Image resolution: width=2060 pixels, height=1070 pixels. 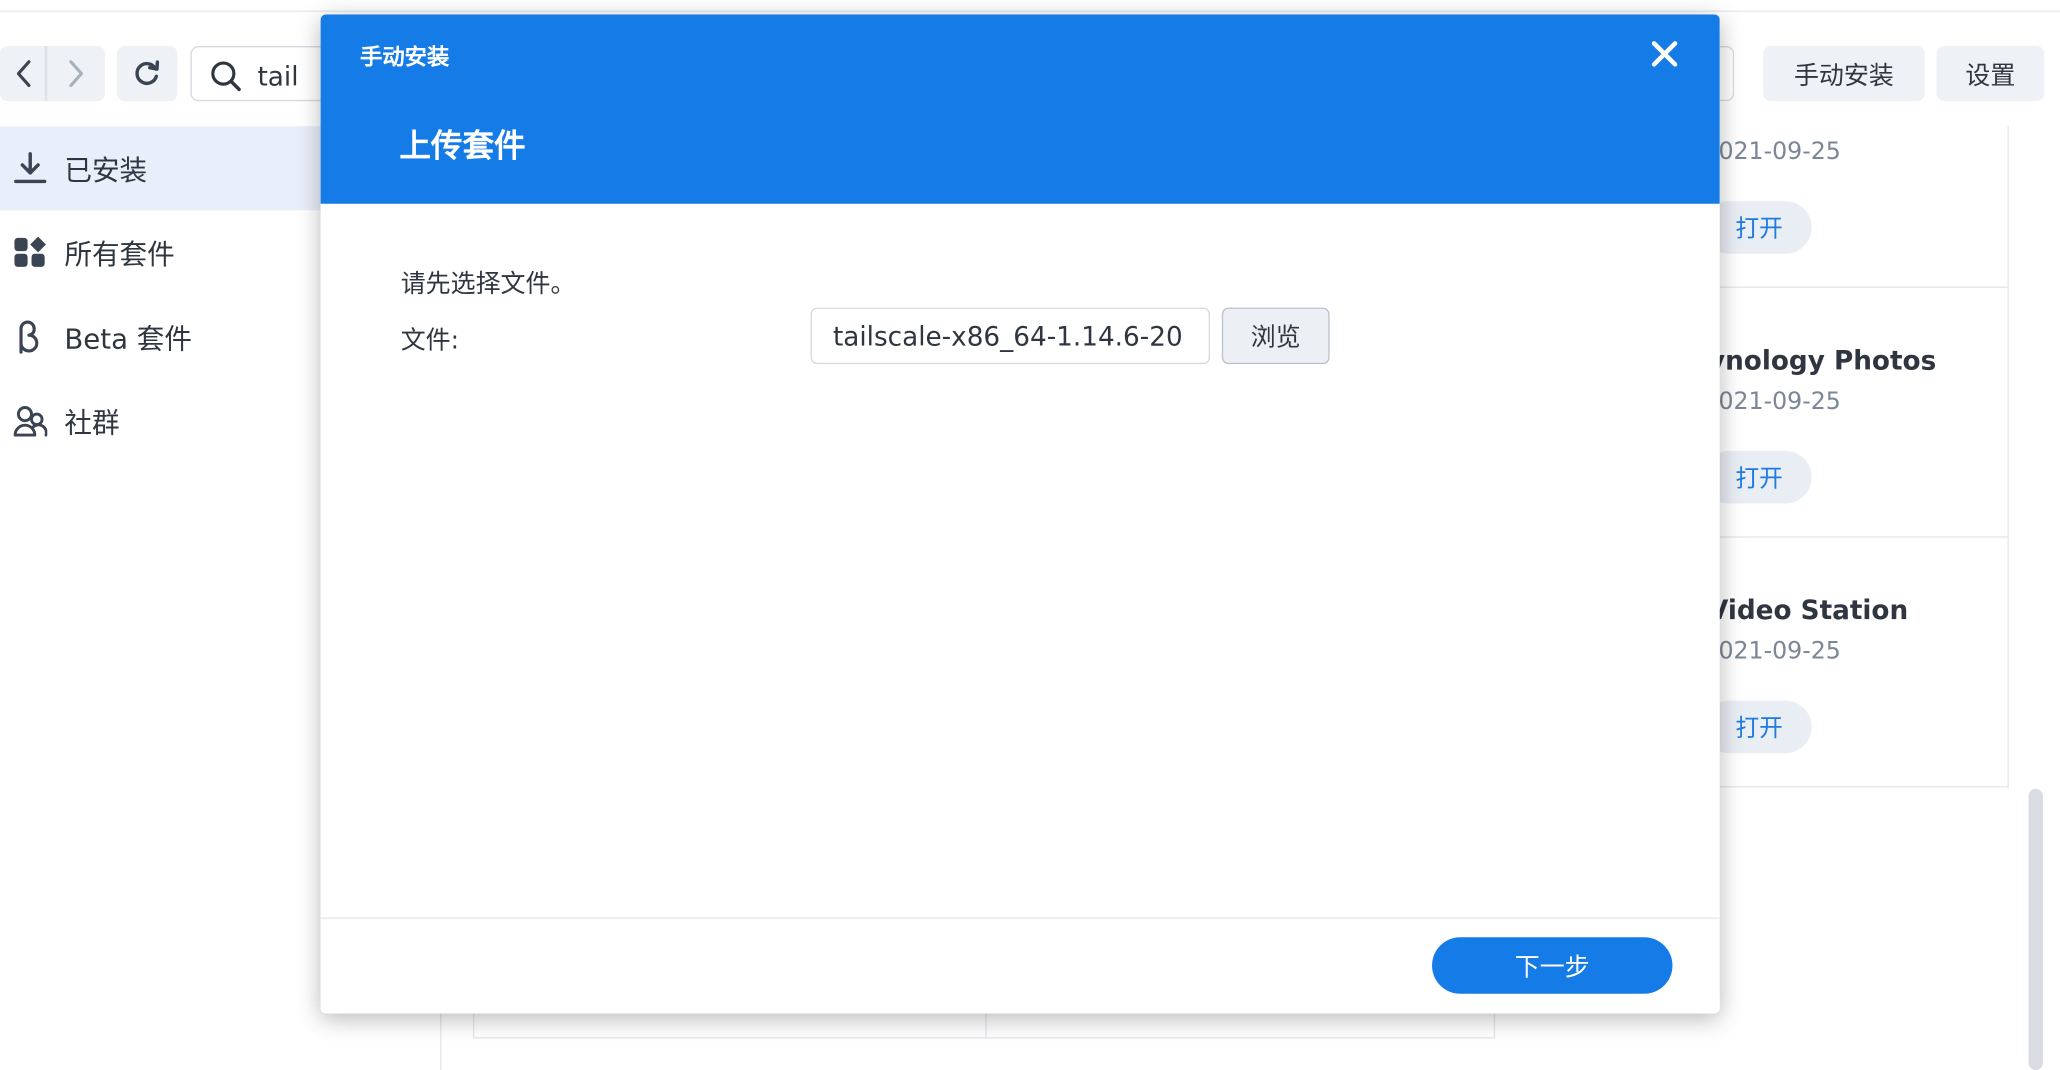 What do you see at coordinates (92, 423) in the screenshot?
I see `sidebar-item-label: 社群` at bounding box center [92, 423].